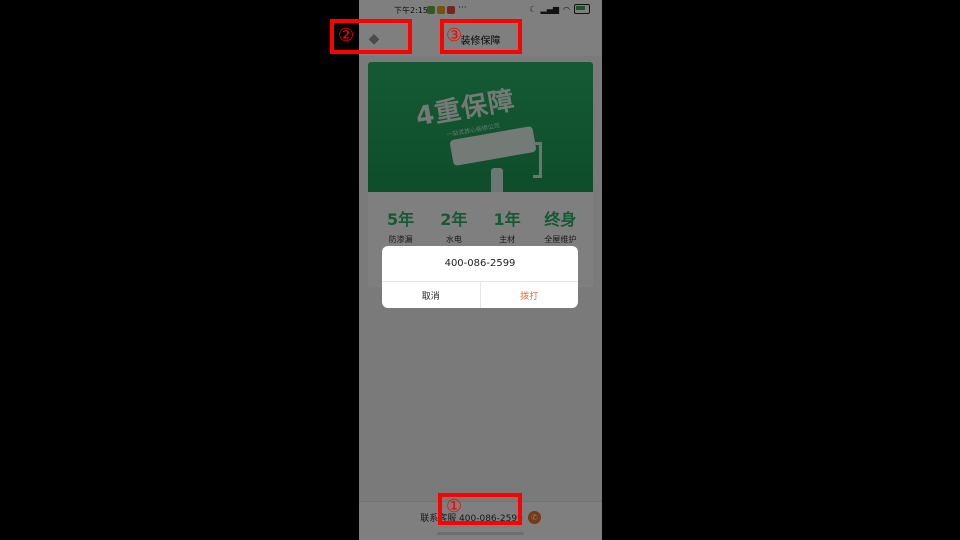 This screenshot has height=540, width=960. What do you see at coordinates (530, 295) in the screenshot?
I see `call-button: 拨打` at bounding box center [530, 295].